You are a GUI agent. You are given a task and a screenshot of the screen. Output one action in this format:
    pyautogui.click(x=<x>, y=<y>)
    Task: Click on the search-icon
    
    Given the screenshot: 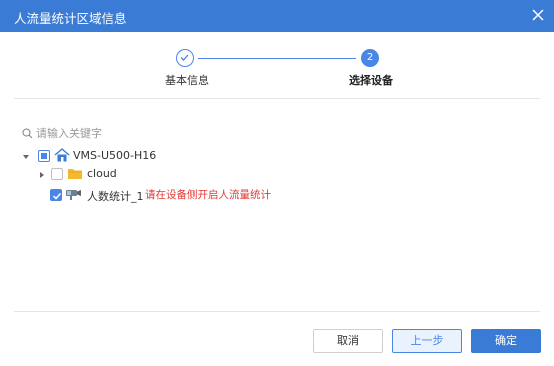 What is the action you would take?
    pyautogui.click(x=27, y=133)
    